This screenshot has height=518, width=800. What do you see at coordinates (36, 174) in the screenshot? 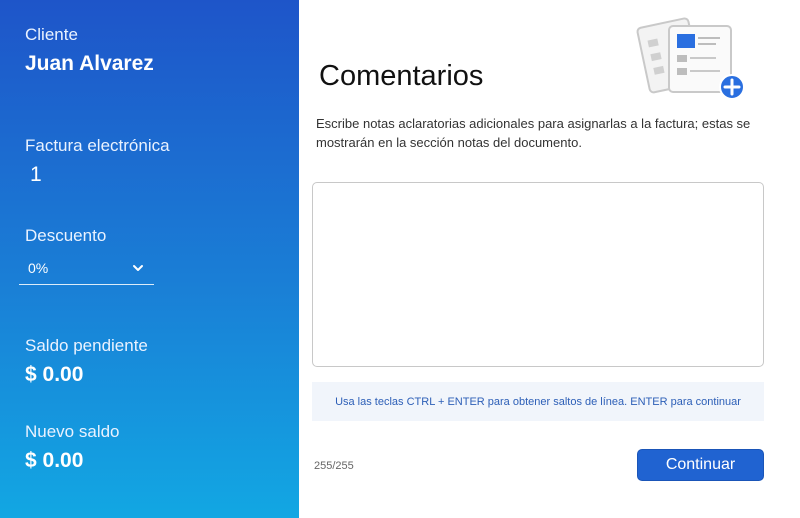
I see `invoice-number: 1` at bounding box center [36, 174].